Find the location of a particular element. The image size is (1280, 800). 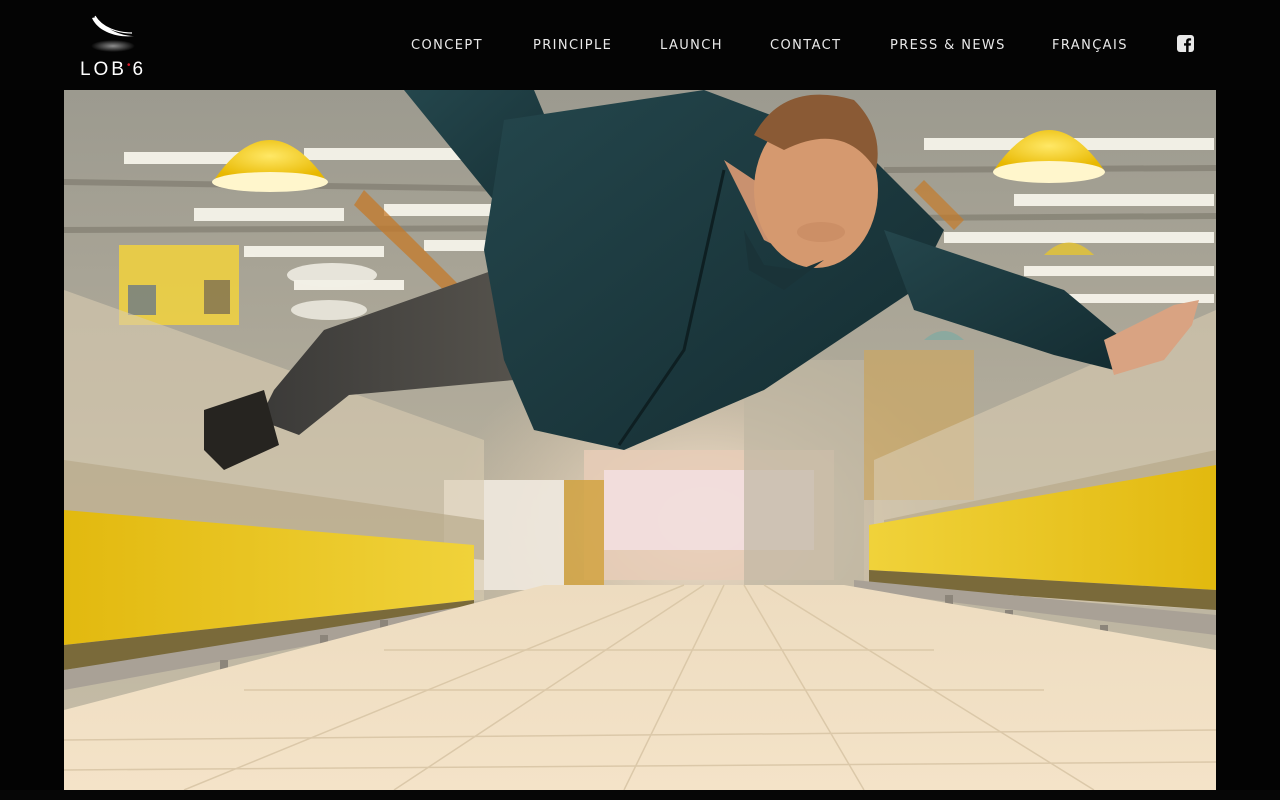

nav-item-contact: CONTACT is located at coordinates (805, 46).